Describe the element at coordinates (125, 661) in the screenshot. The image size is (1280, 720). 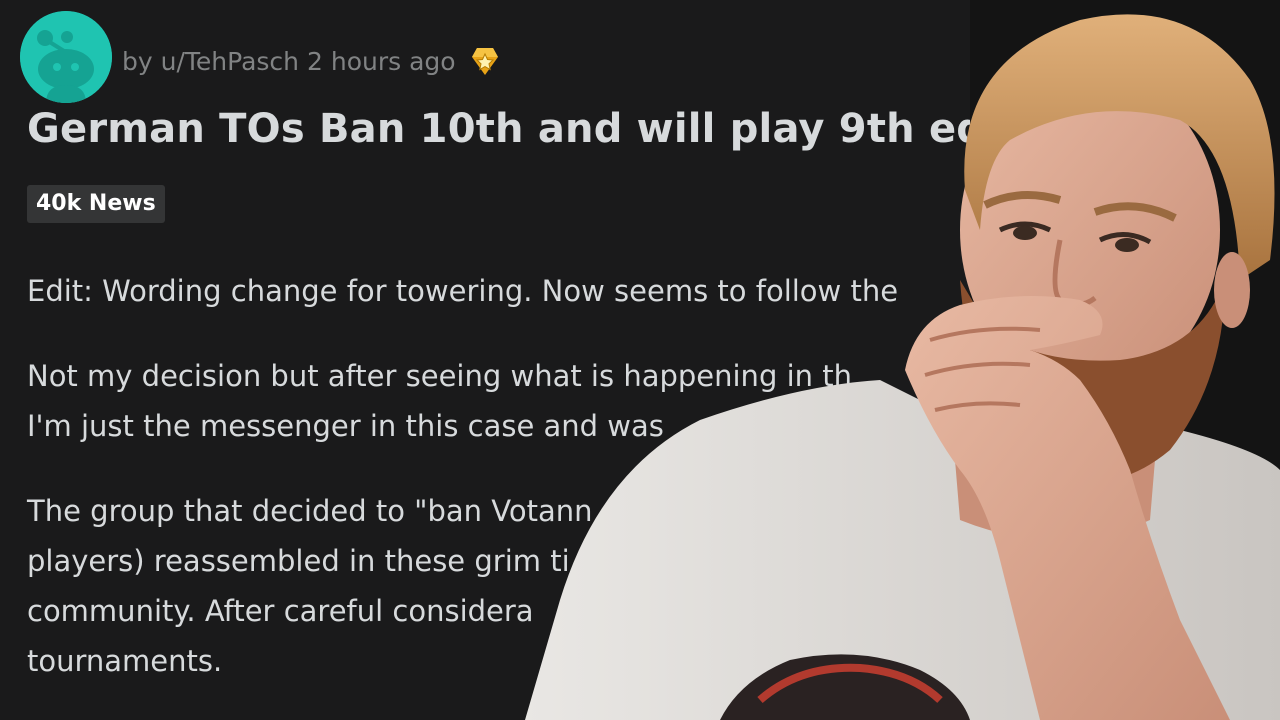
I see `body-line: tournaments.` at that location.